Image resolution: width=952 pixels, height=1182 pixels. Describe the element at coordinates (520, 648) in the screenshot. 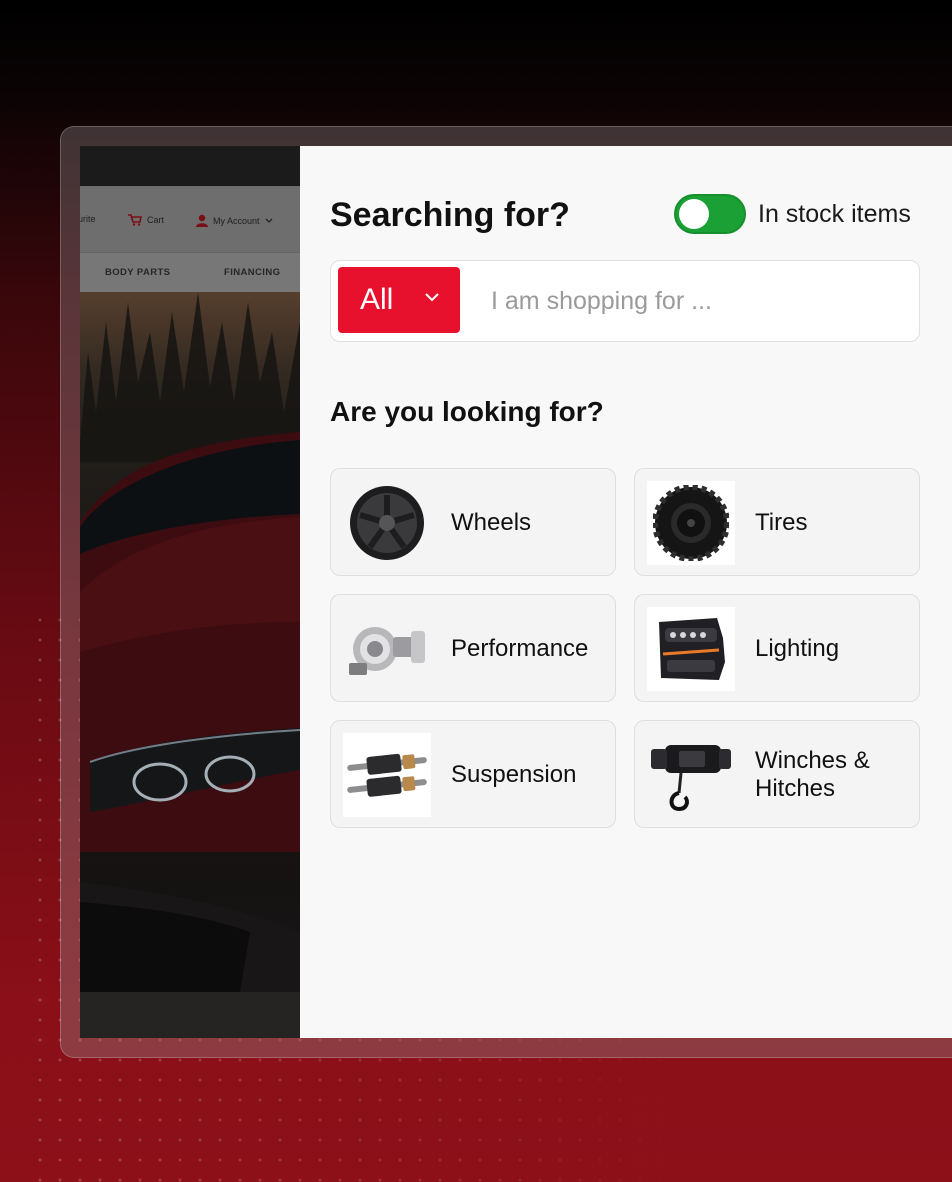

I see `category-label: Performance` at that location.